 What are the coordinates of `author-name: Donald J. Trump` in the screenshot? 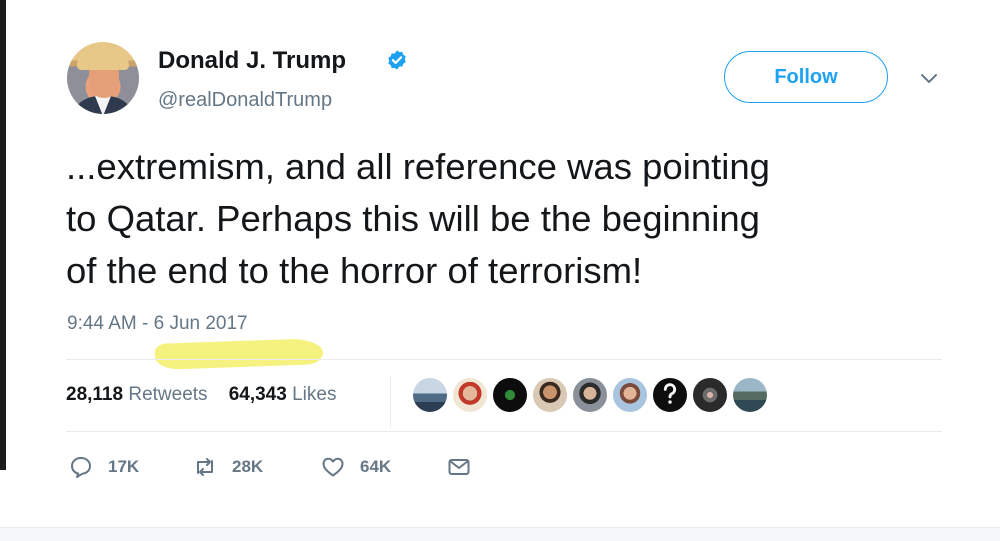 It's located at (252, 61).